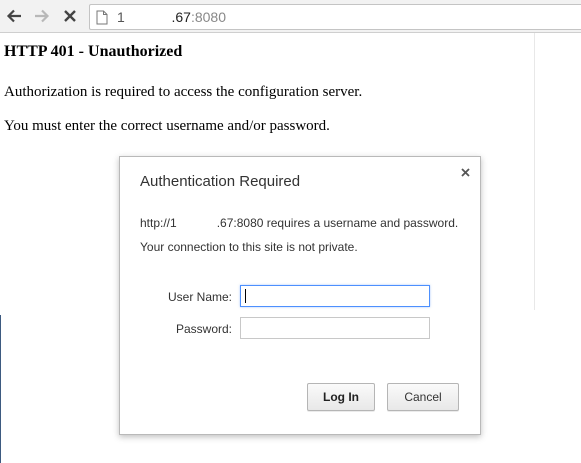 This screenshot has height=463, width=581. I want to click on forward-button, so click(42, 16).